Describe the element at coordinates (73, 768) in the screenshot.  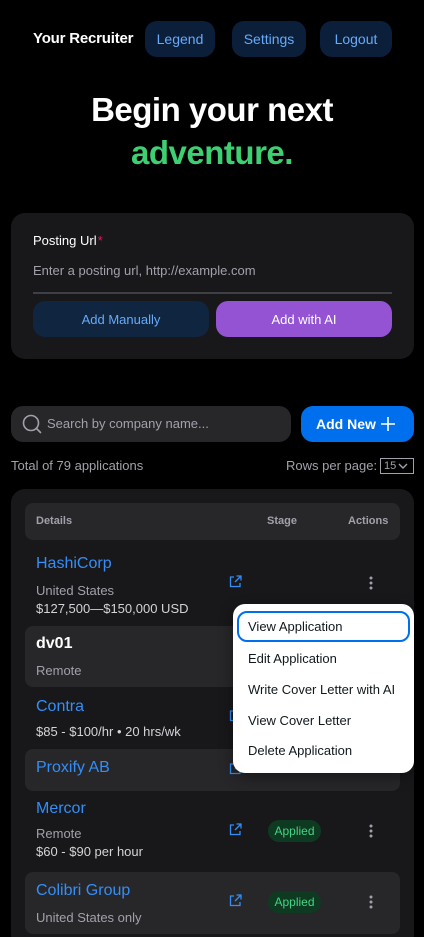
I see `company-name: Proxify AB` at that location.